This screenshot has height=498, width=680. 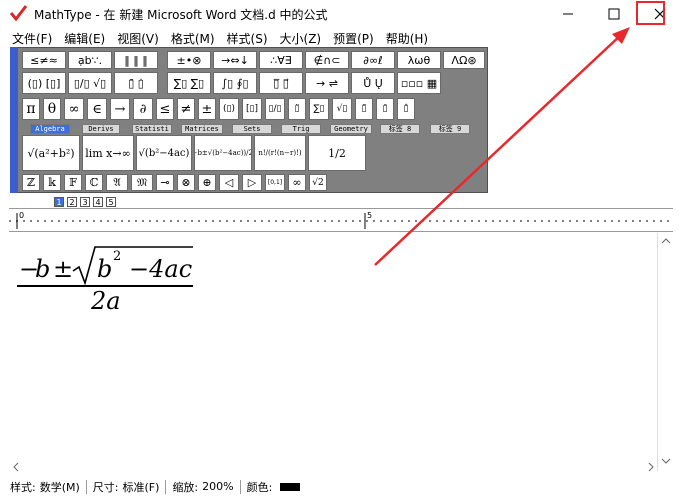 I want to click on mathtype-logo-icon, so click(x=19, y=13).